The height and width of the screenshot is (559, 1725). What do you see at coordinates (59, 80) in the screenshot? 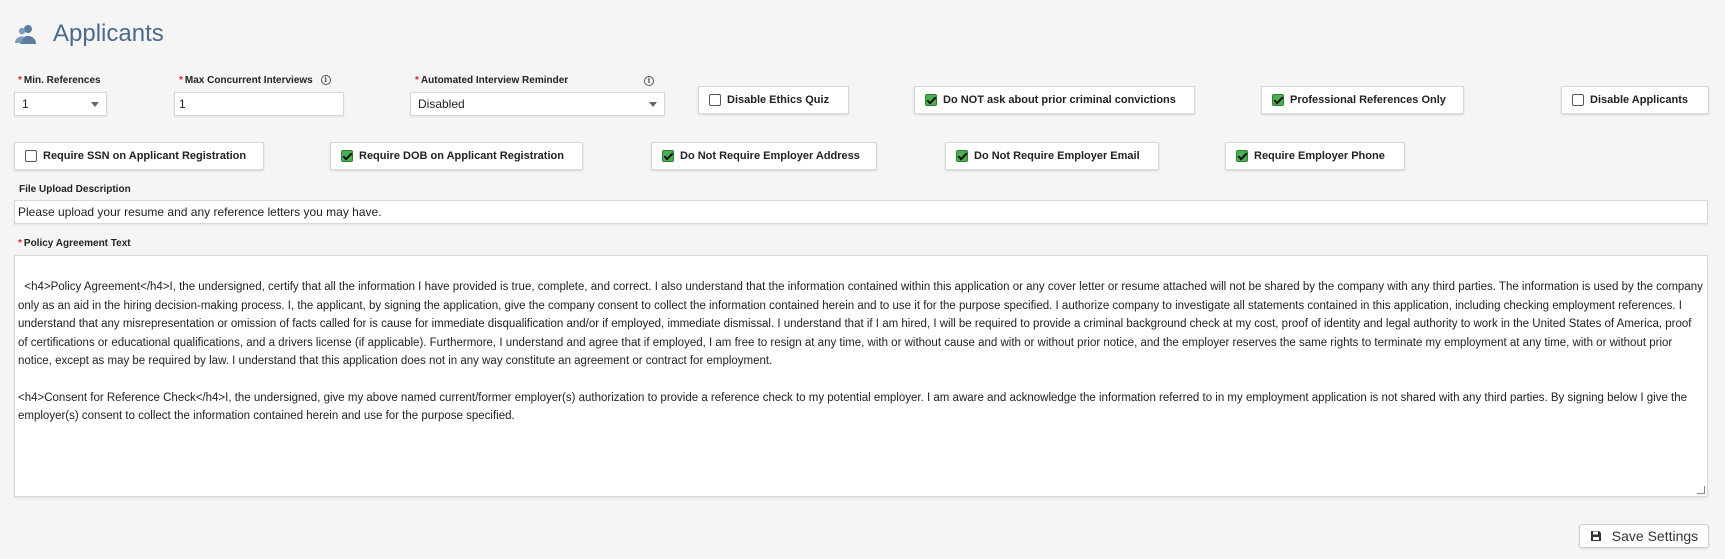
I see `min-references-label: * Min. References` at bounding box center [59, 80].